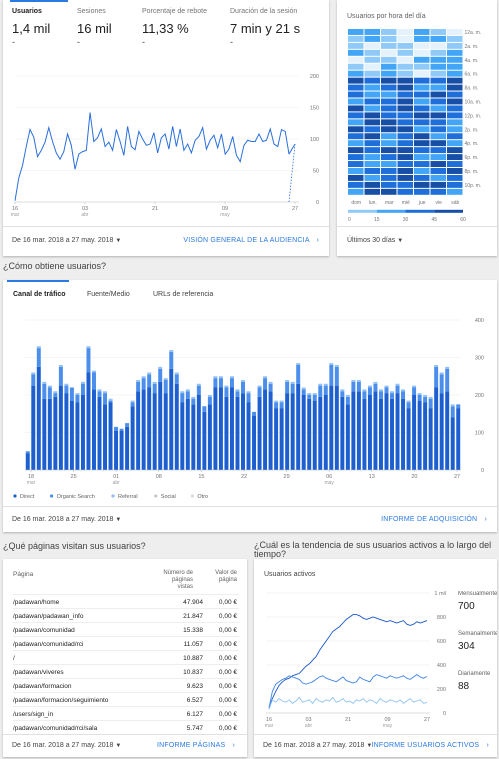 The height and width of the screenshot is (759, 499). I want to click on active-users-report-link: INFORME USUARIOS ACTIVOS ›, so click(430, 745).